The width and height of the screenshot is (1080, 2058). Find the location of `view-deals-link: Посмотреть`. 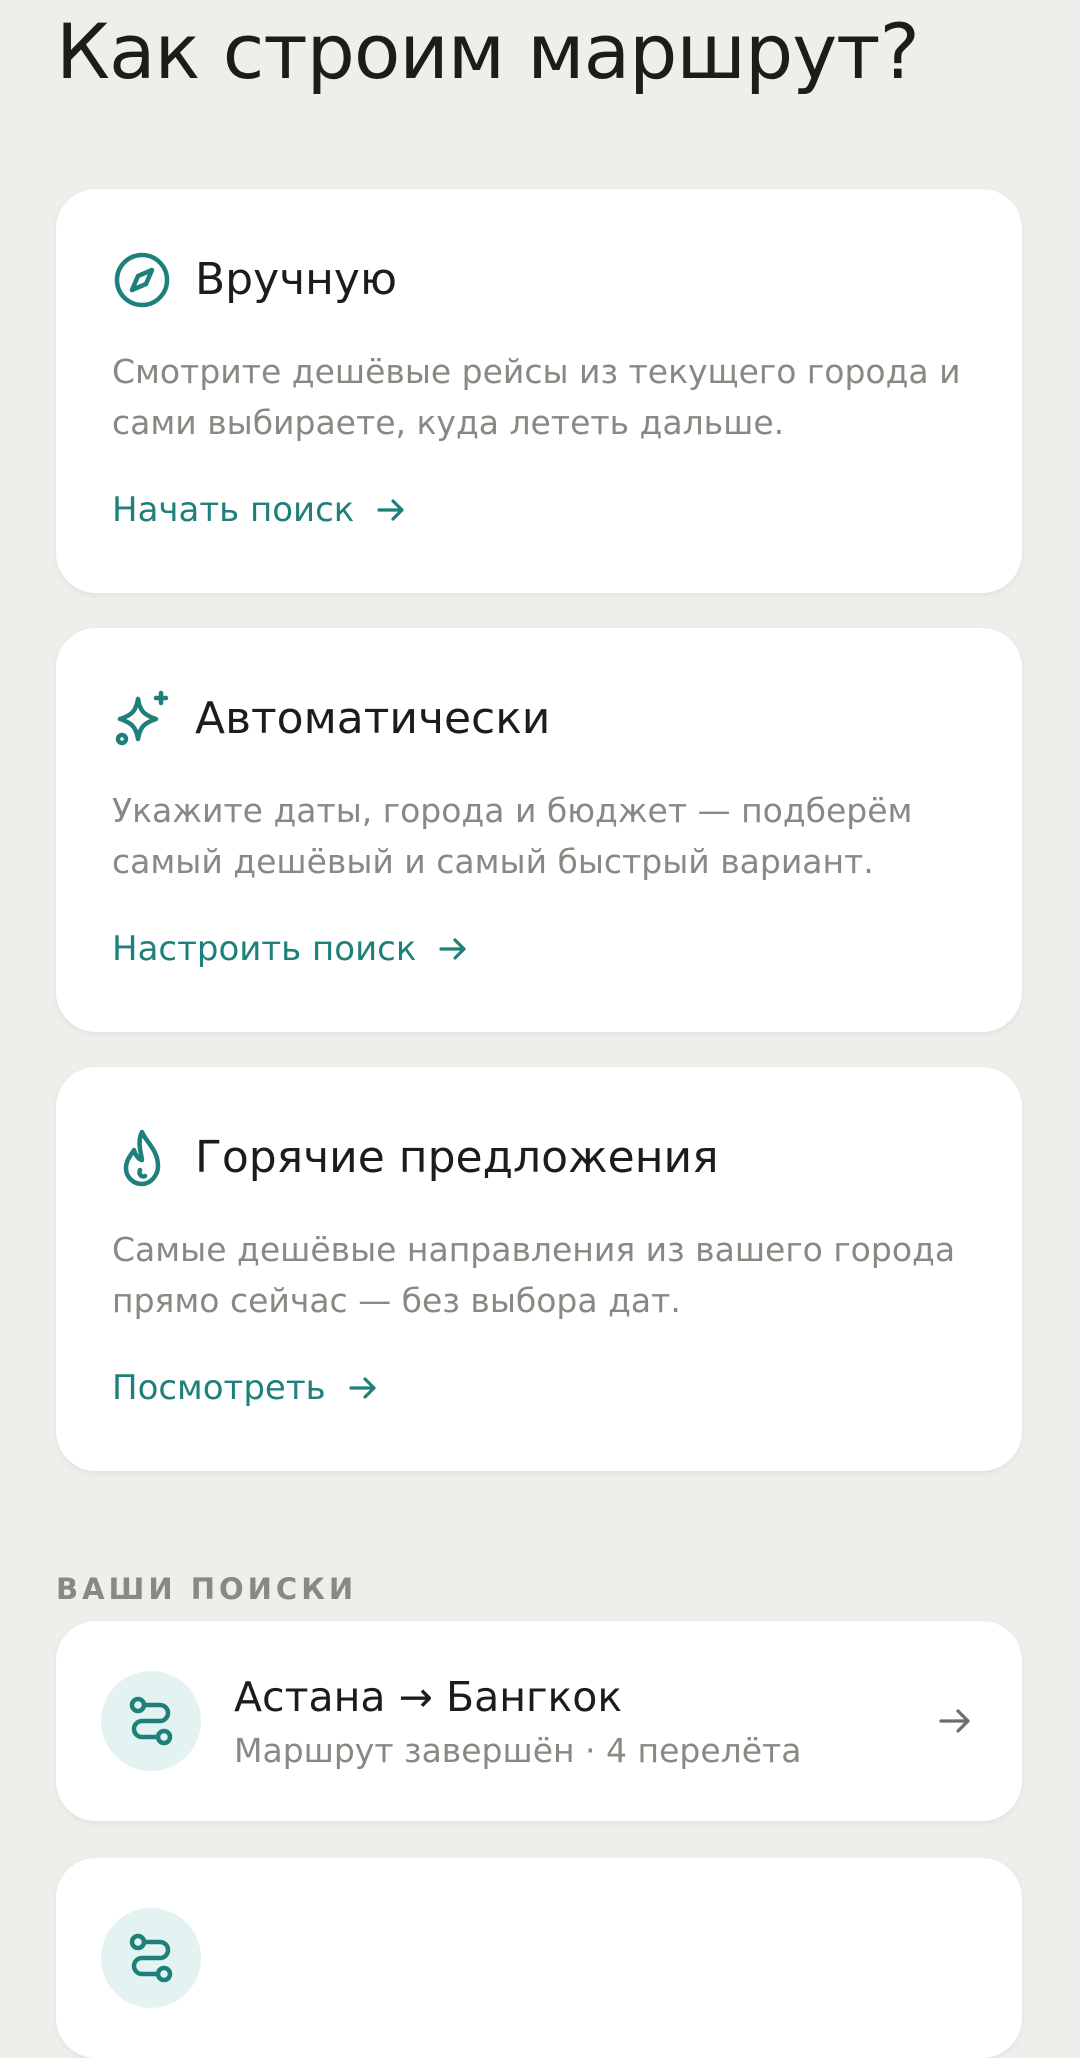

view-deals-link: Посмотреть is located at coordinates (246, 1388).